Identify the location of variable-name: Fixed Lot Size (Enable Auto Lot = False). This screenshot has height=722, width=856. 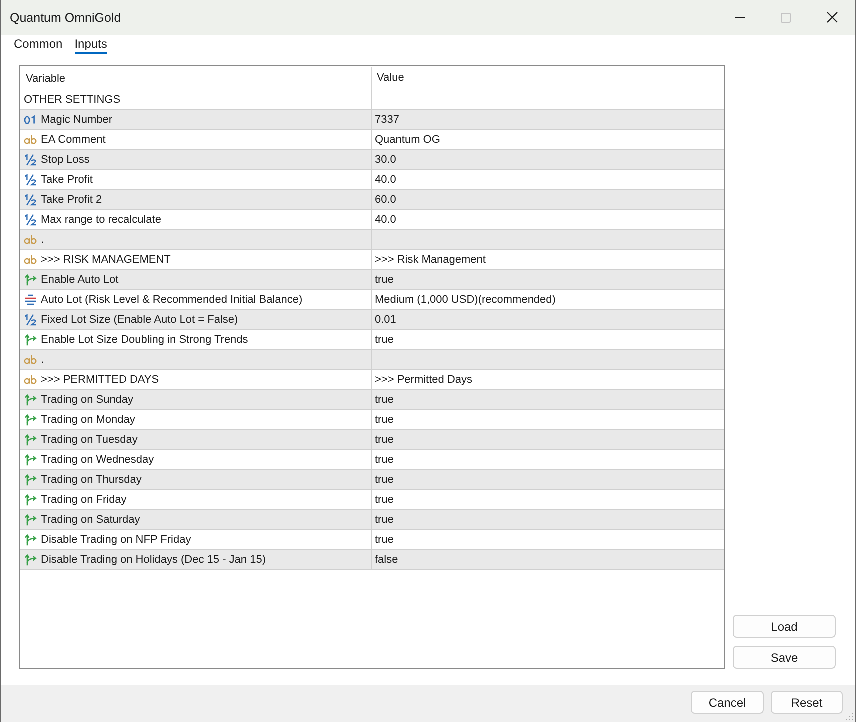
(139, 320).